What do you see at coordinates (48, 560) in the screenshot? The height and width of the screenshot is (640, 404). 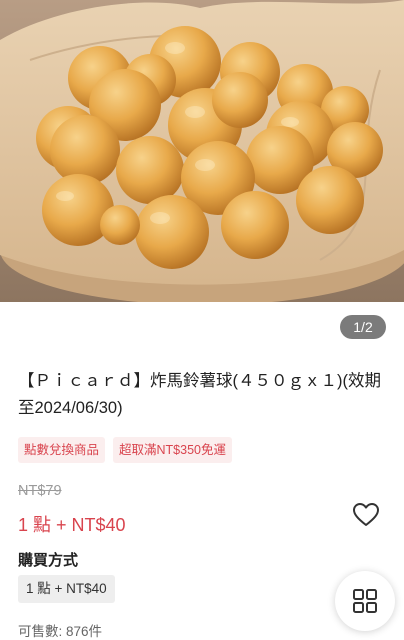 I see `purchase-method-label: 購買方式` at bounding box center [48, 560].